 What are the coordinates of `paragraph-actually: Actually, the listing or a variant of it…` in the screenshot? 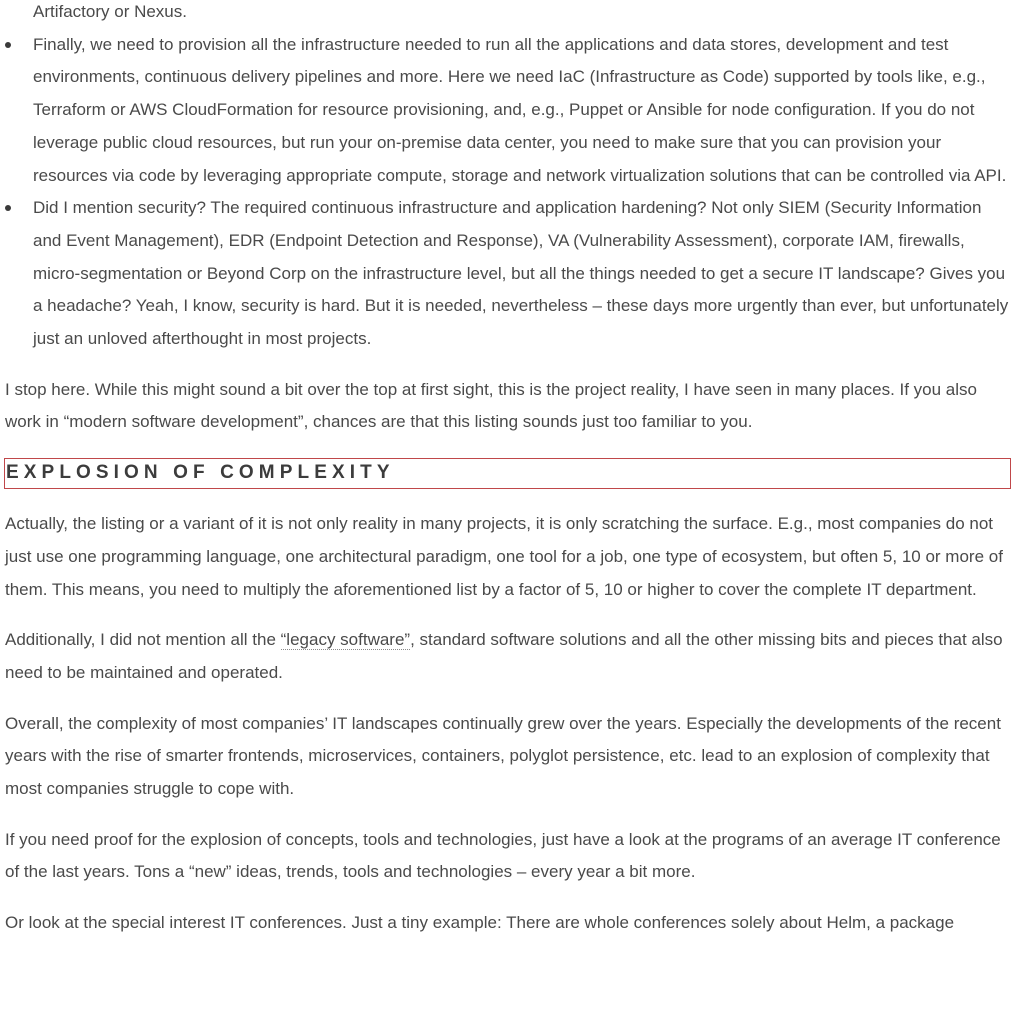 It's located at (504, 556).